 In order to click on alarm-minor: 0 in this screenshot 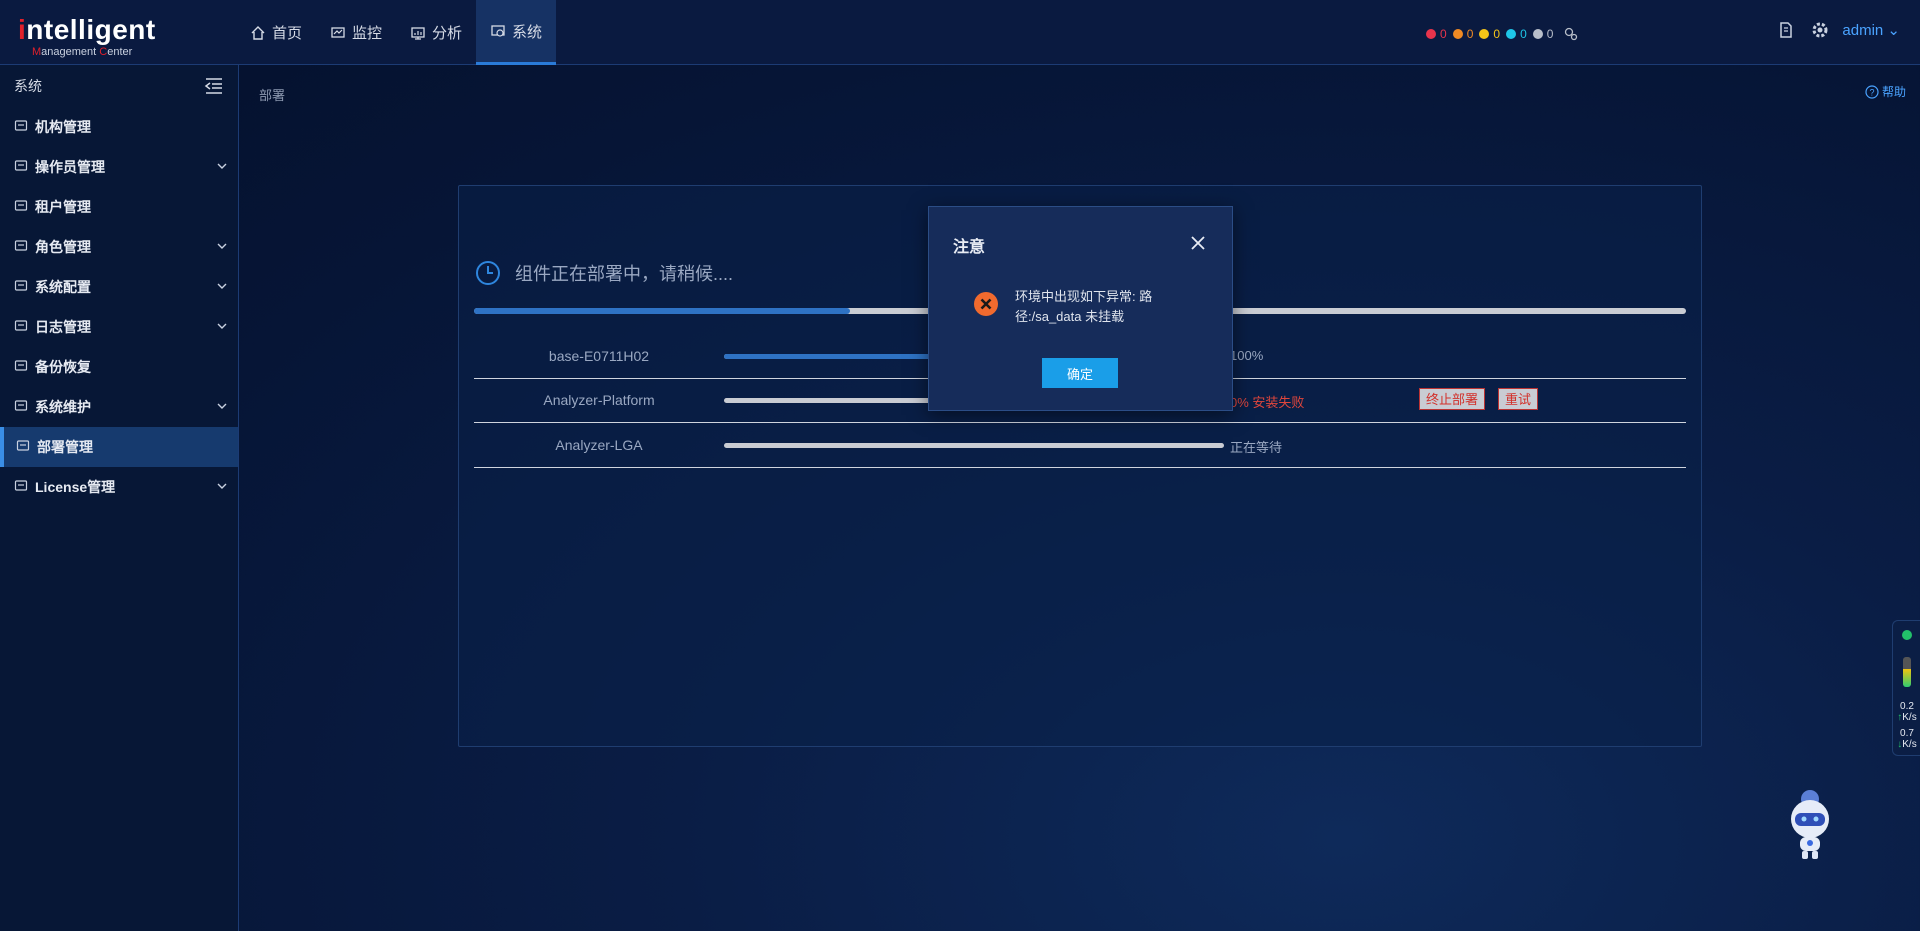, I will do `click(1489, 34)`.